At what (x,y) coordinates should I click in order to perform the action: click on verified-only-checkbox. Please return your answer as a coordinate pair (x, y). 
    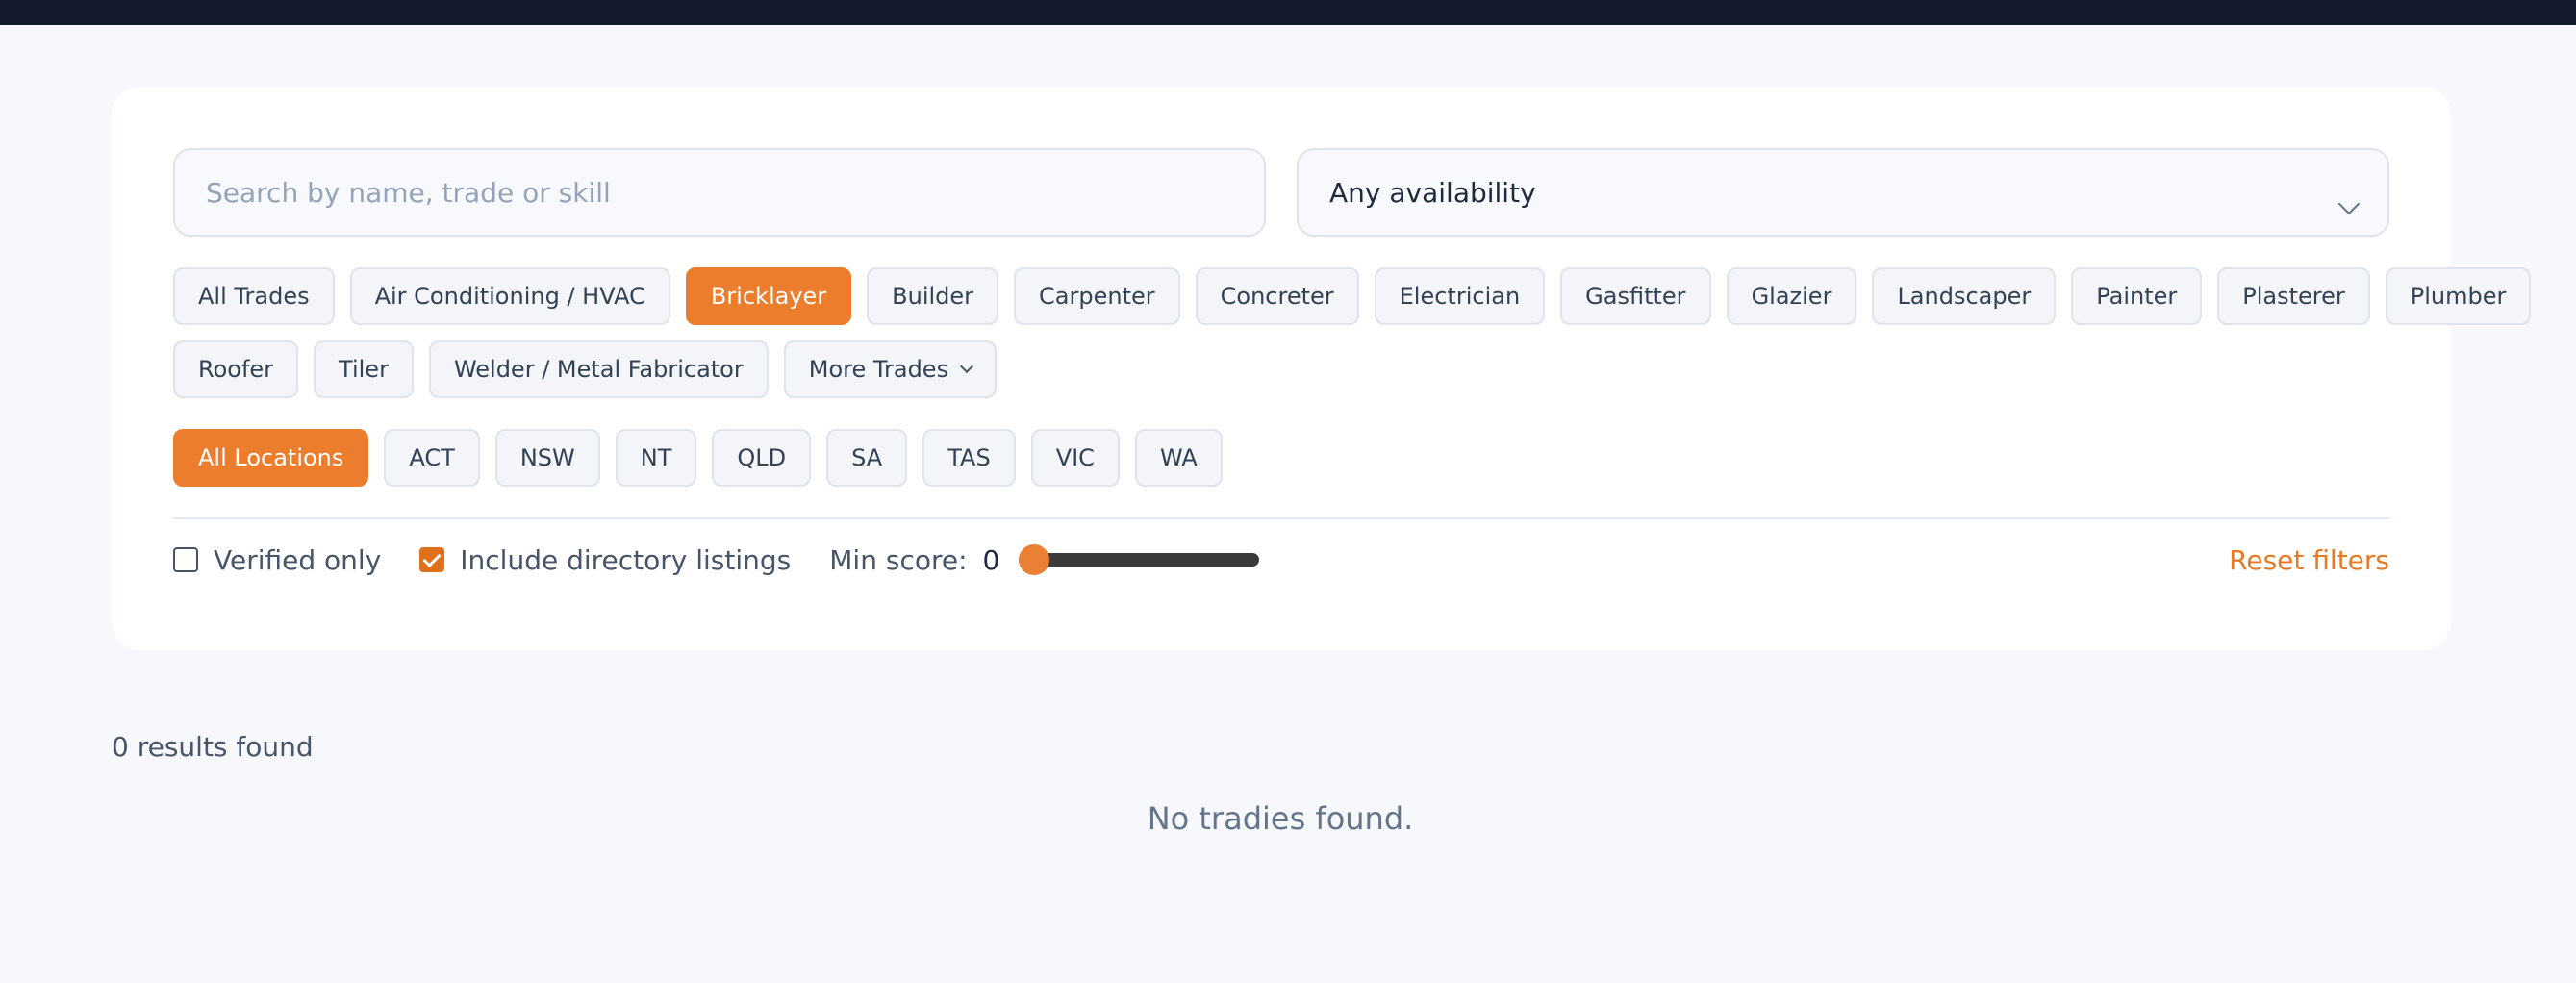
    Looking at the image, I should click on (186, 559).